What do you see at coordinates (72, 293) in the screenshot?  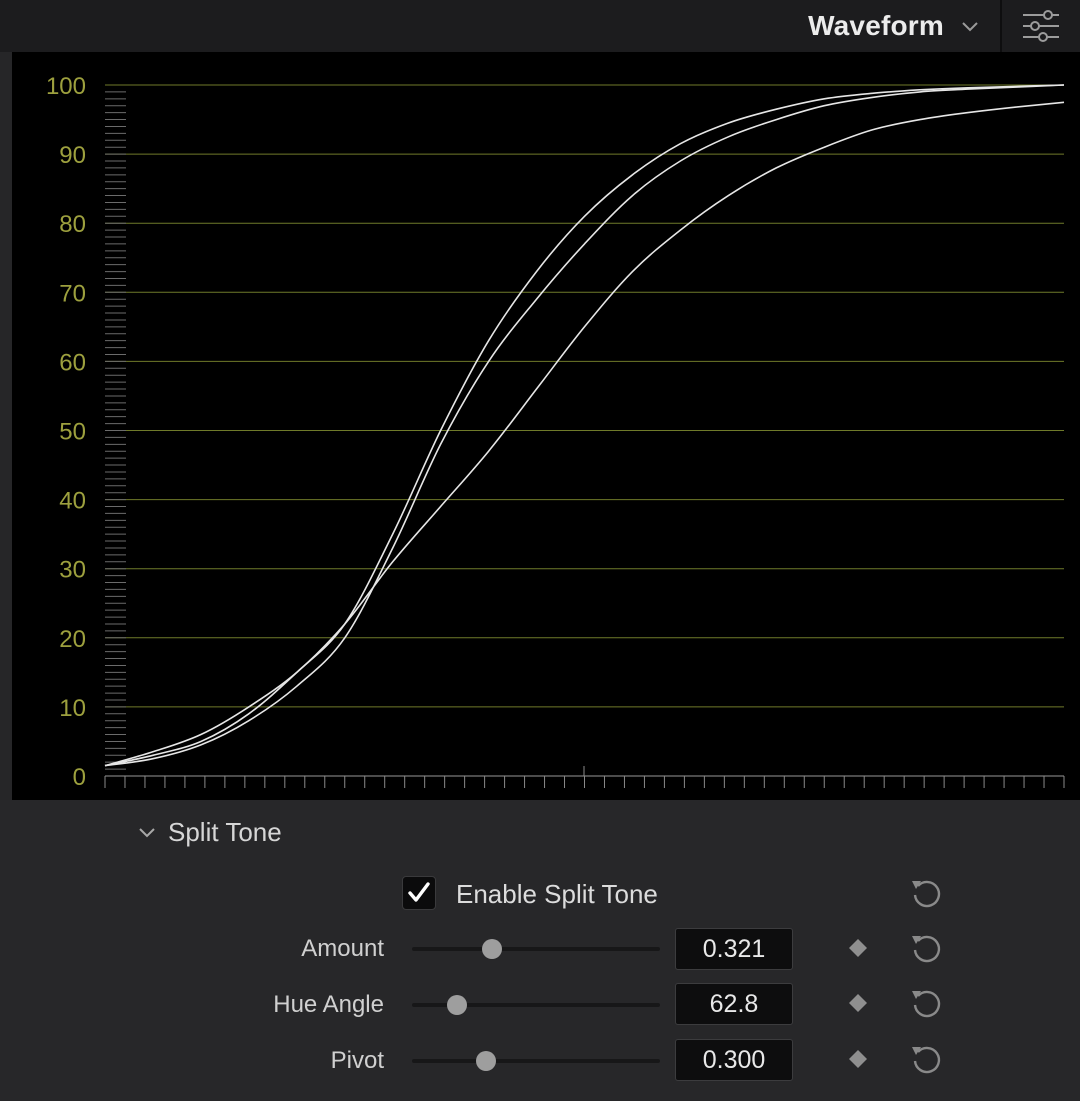 I see `y-tick-label: 70` at bounding box center [72, 293].